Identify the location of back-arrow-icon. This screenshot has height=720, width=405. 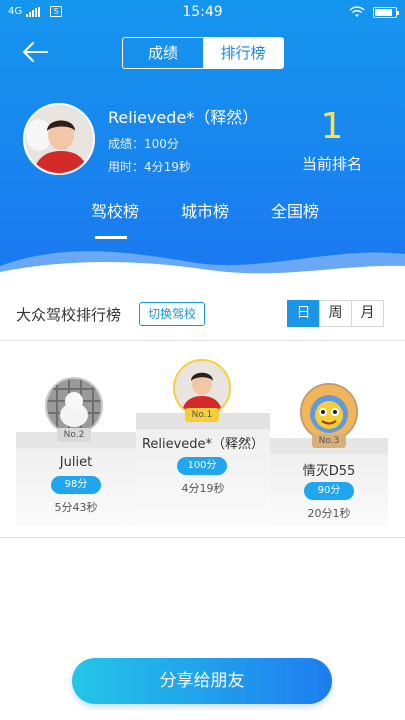
(35, 52).